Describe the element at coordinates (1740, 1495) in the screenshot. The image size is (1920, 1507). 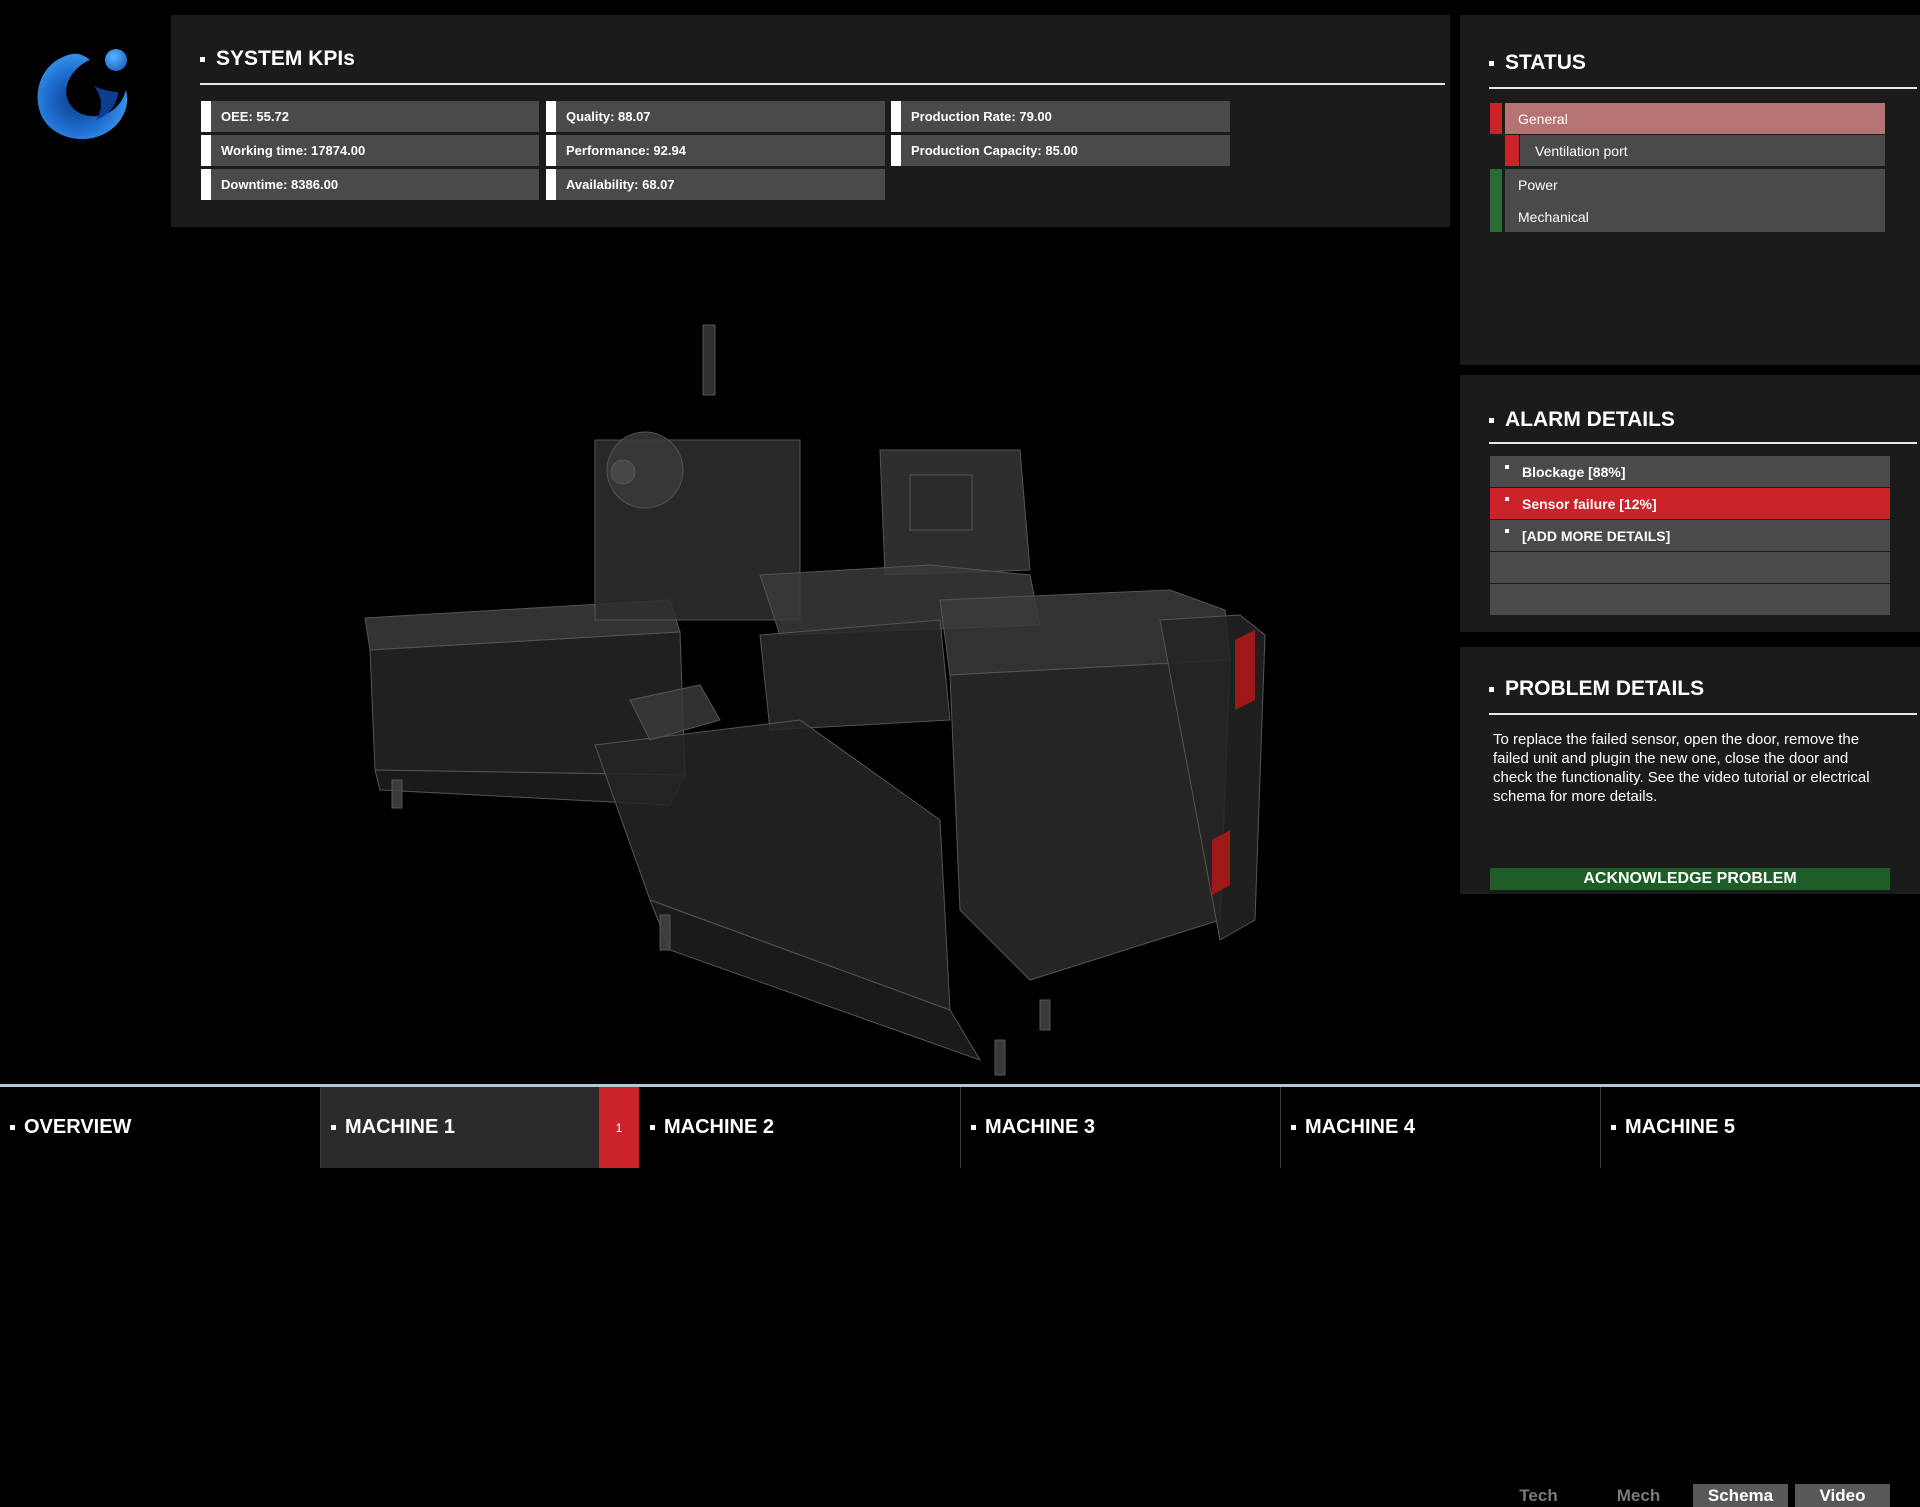
I see `schema-button: Schema` at that location.